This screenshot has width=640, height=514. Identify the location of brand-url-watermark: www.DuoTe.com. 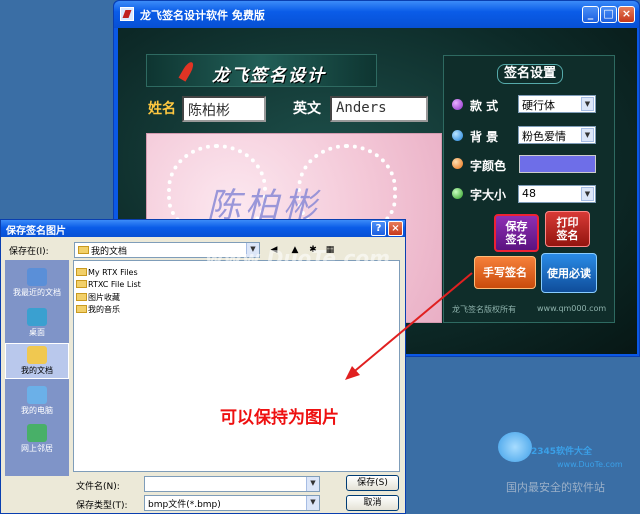
(590, 464).